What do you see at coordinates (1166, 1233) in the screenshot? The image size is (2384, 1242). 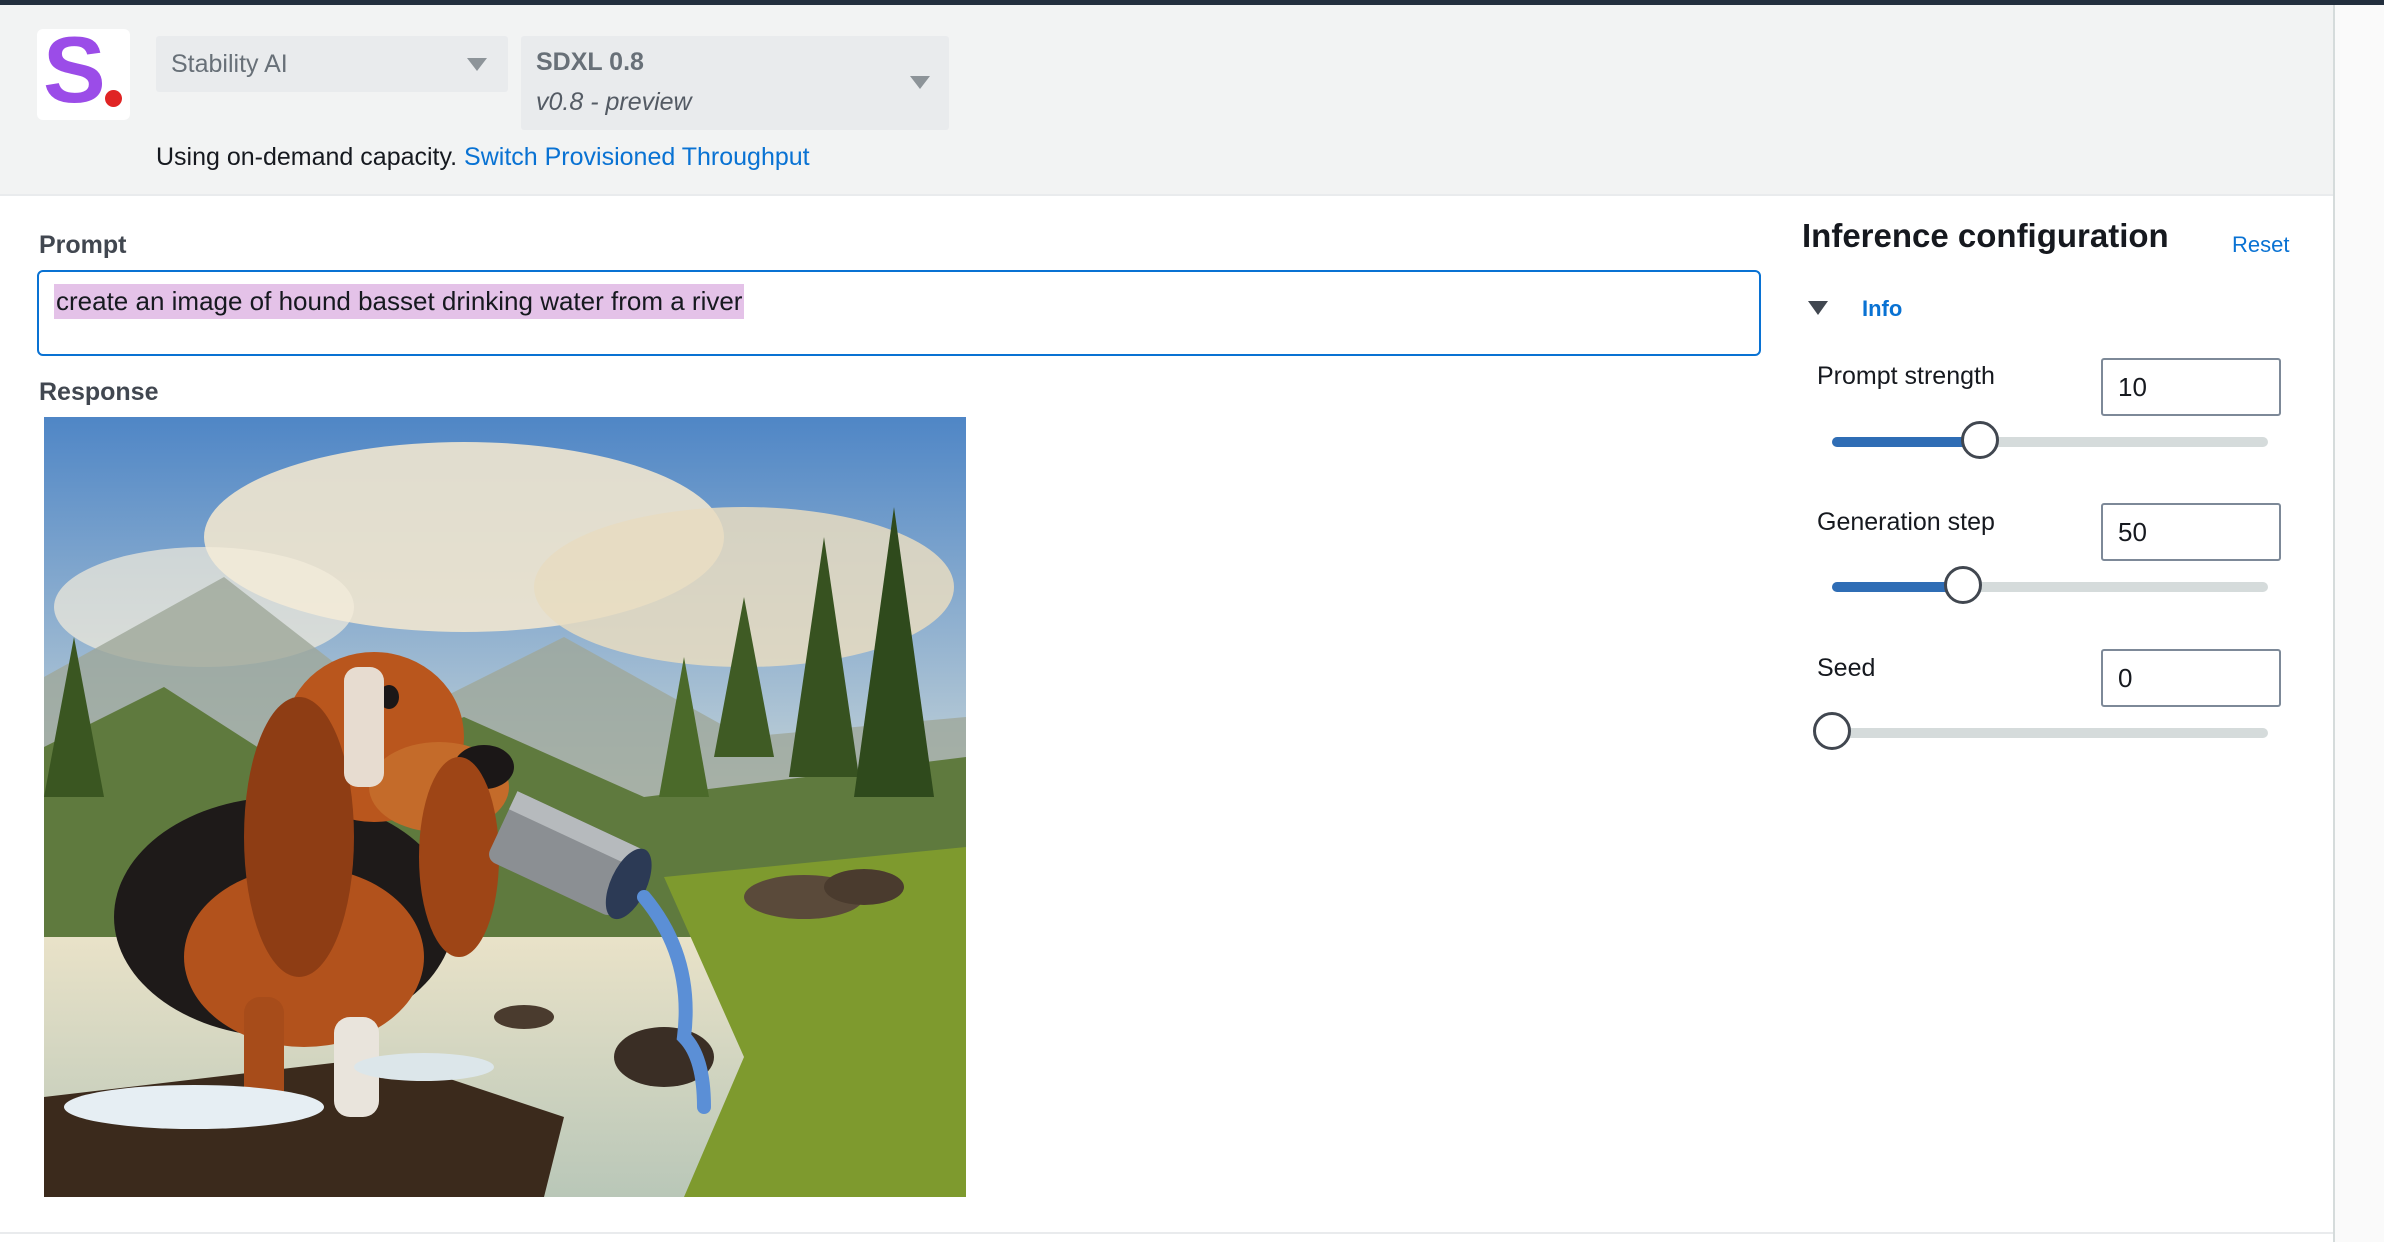 I see `bottom-divider` at bounding box center [1166, 1233].